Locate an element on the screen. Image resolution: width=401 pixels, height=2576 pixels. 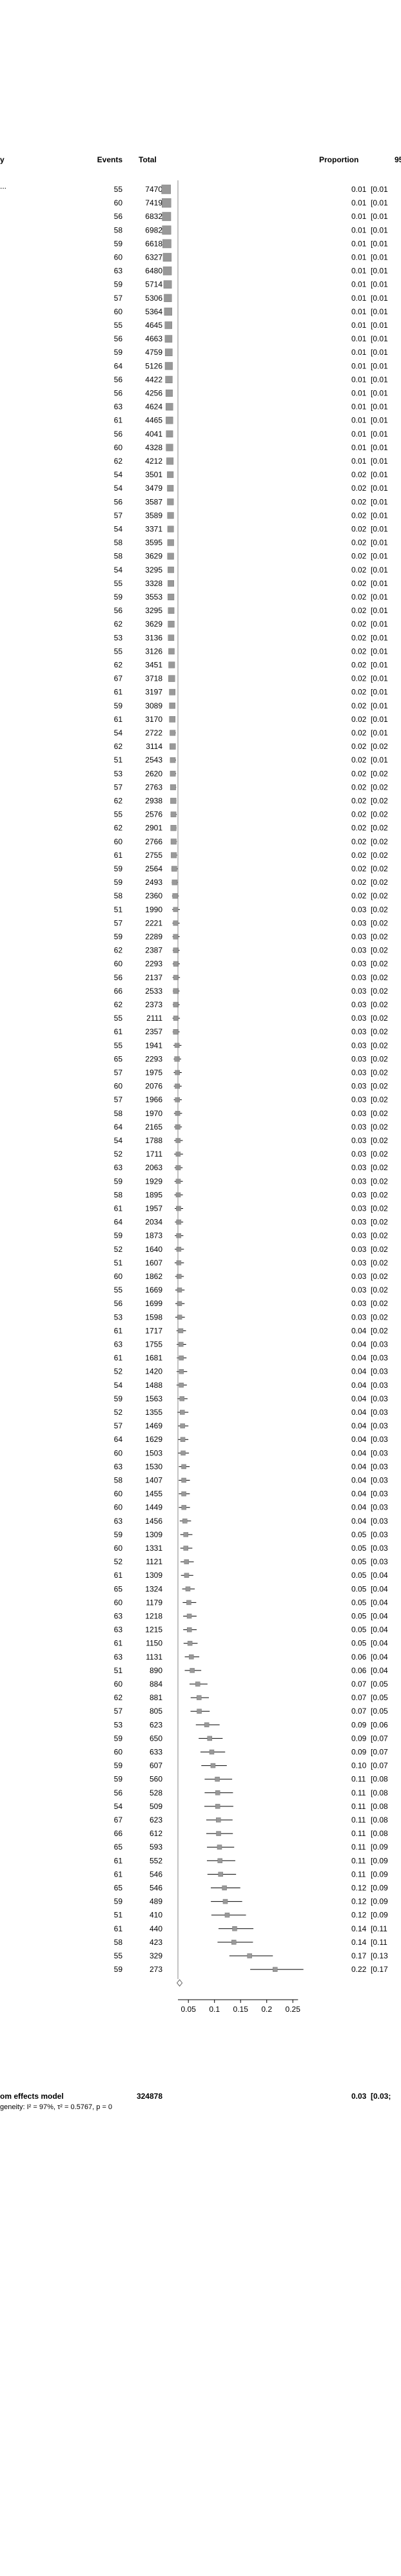
summary-ci: [0.03; is located at coordinates (381, 2097).